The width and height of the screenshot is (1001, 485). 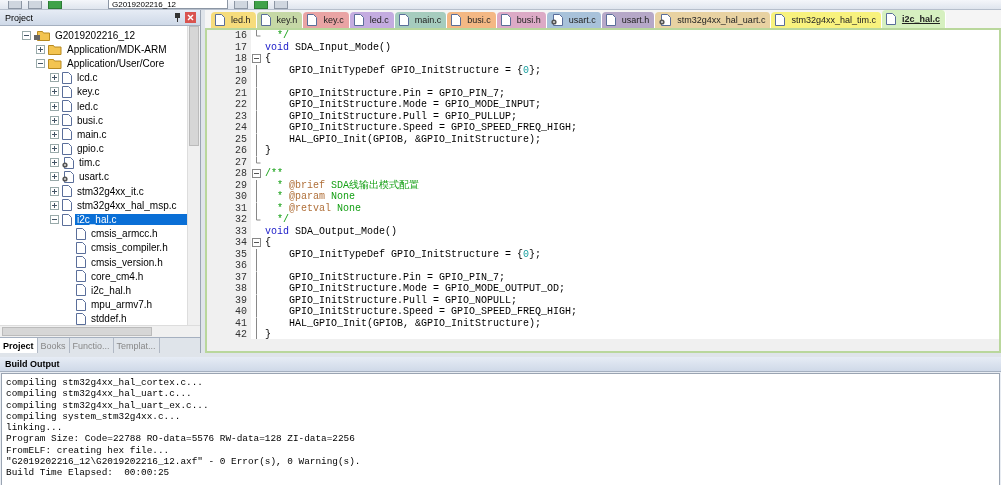 What do you see at coordinates (328, 47) in the screenshot?
I see `code-line: void SDA_Input_Mode()` at bounding box center [328, 47].